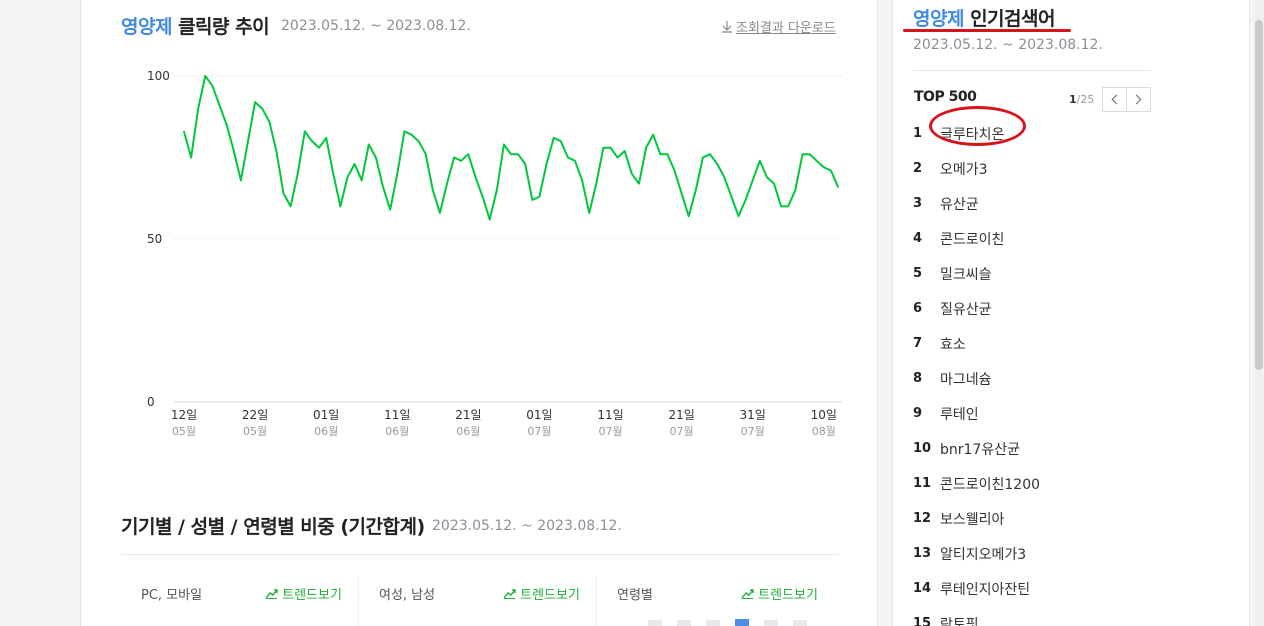 This screenshot has height=626, width=1264. What do you see at coordinates (976, 483) in the screenshot?
I see `keyword-item: 11 콘드로이친1200` at bounding box center [976, 483].